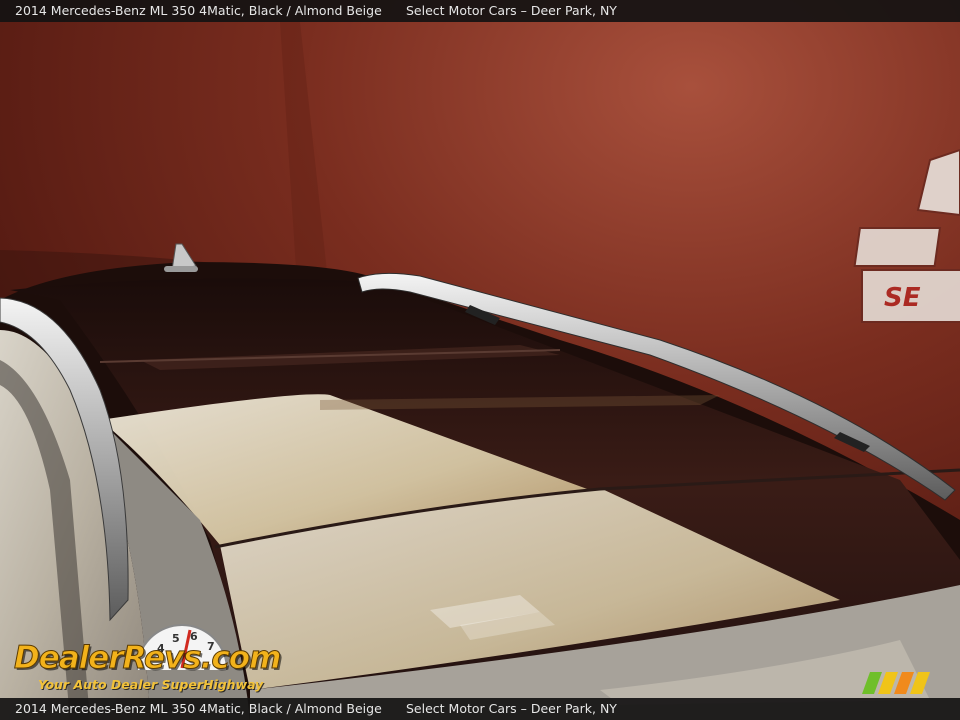 Image resolution: width=960 pixels, height=720 pixels. Describe the element at coordinates (902, 298) in the screenshot. I see `wall-sign-text: SE` at that location.